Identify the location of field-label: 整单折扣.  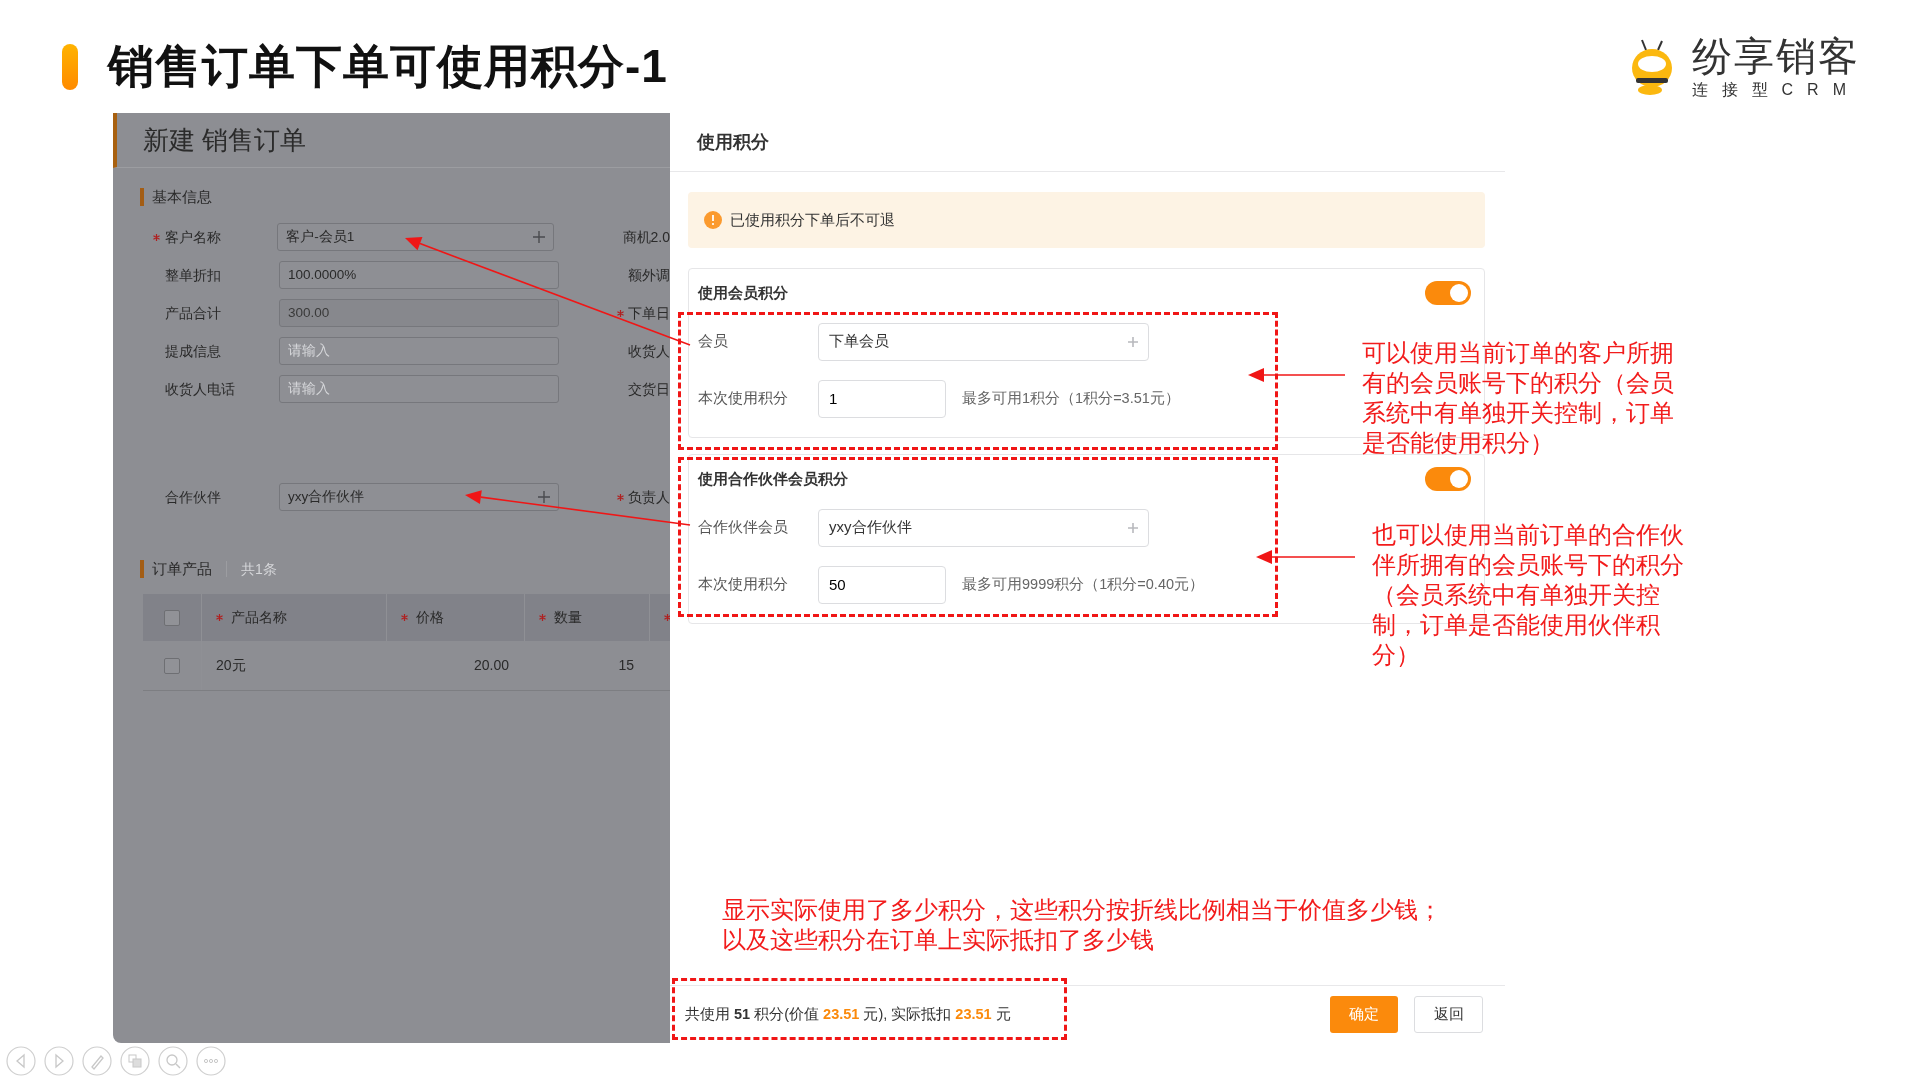
(193, 275).